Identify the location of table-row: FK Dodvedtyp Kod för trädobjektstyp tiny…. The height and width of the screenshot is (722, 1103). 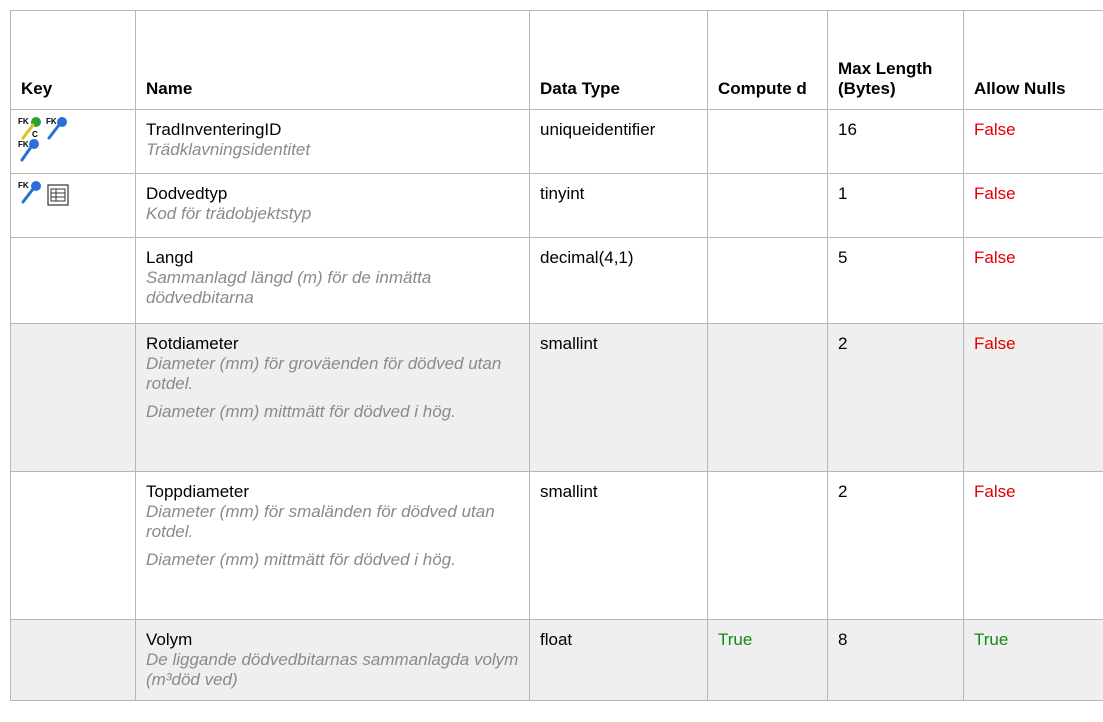
(556, 205).